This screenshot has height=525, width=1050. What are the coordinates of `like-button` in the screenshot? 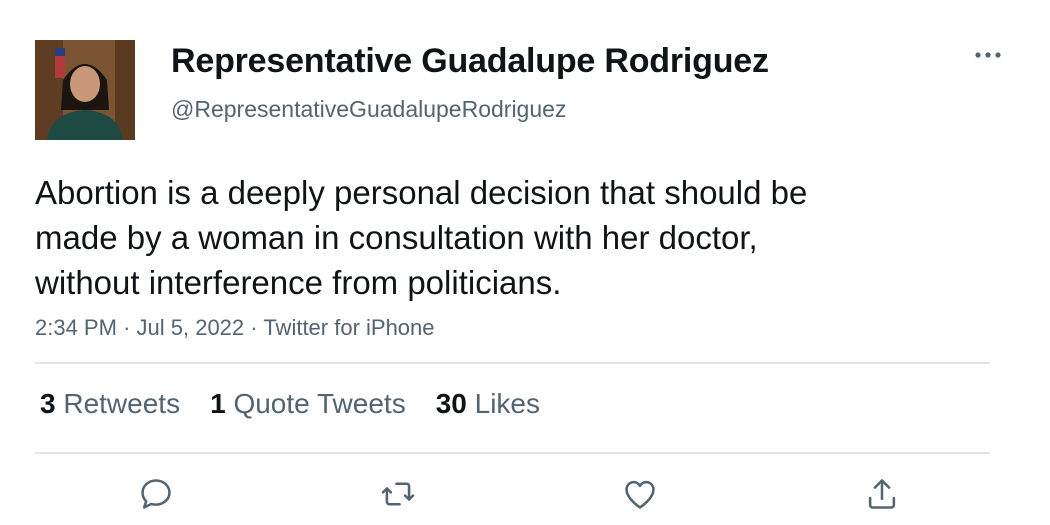 It's located at (640, 494).